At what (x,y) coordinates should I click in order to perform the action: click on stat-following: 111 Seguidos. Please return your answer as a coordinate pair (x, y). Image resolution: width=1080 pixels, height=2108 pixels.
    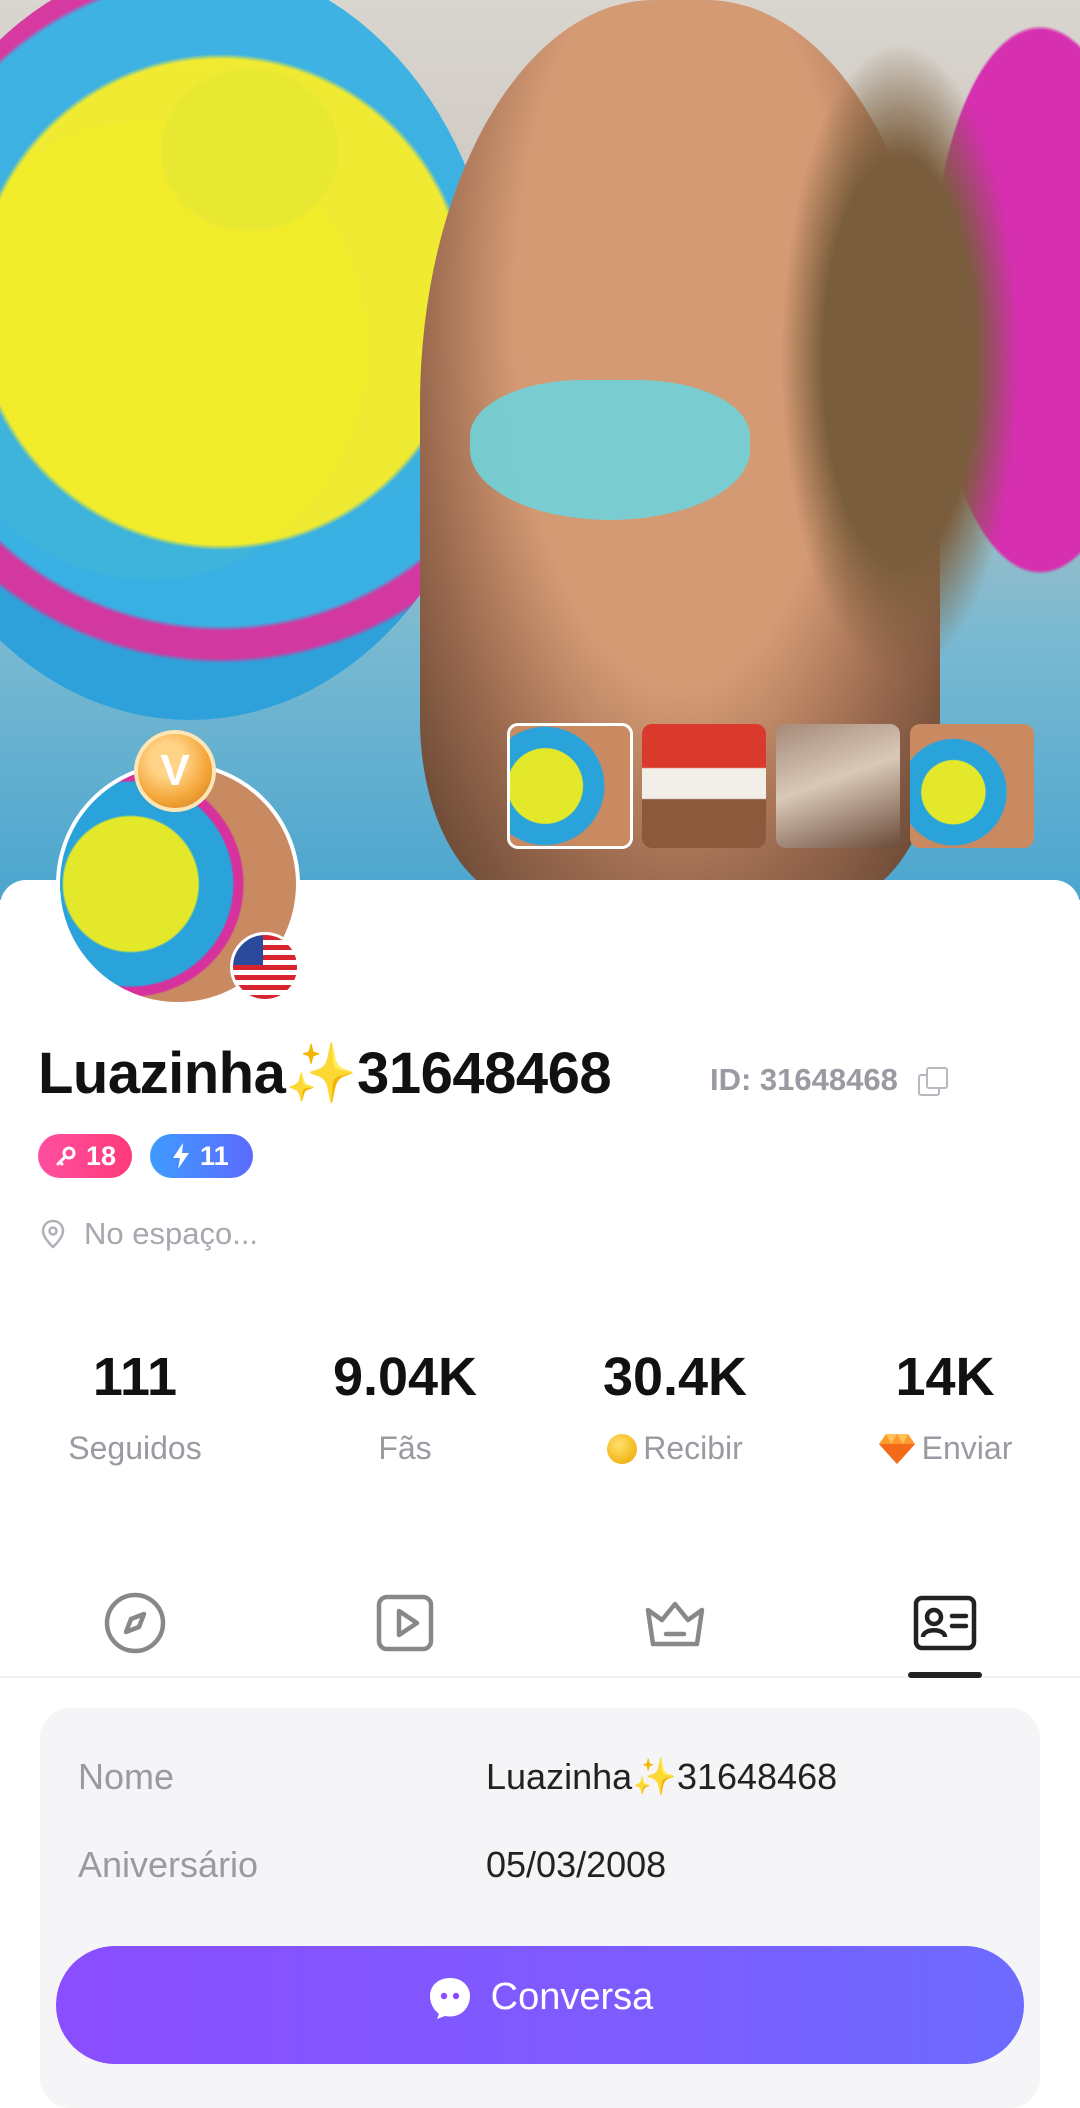
    Looking at the image, I should click on (135, 1406).